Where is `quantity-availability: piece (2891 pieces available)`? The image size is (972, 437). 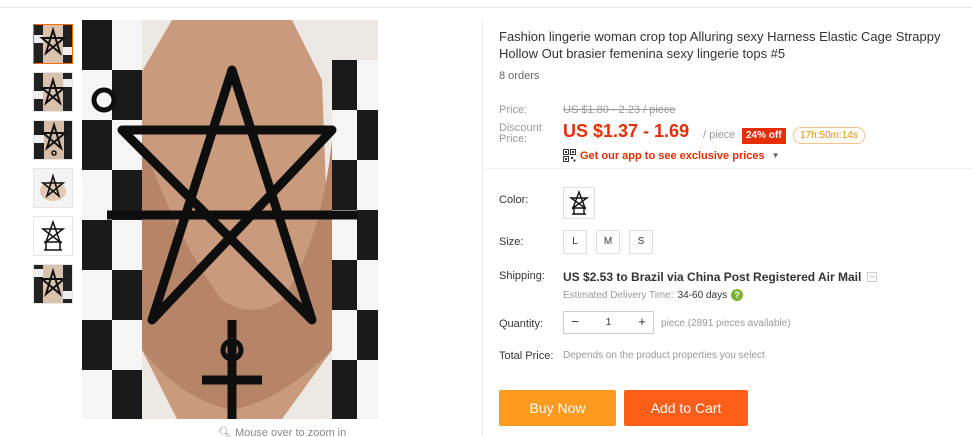
quantity-availability: piece (2891 pieces available) is located at coordinates (726, 323).